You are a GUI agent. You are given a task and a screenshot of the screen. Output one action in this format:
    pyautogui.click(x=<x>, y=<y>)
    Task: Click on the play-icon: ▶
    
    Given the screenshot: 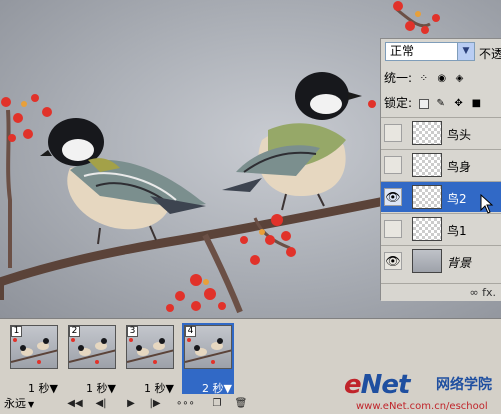 What is the action you would take?
    pyautogui.click(x=131, y=404)
    